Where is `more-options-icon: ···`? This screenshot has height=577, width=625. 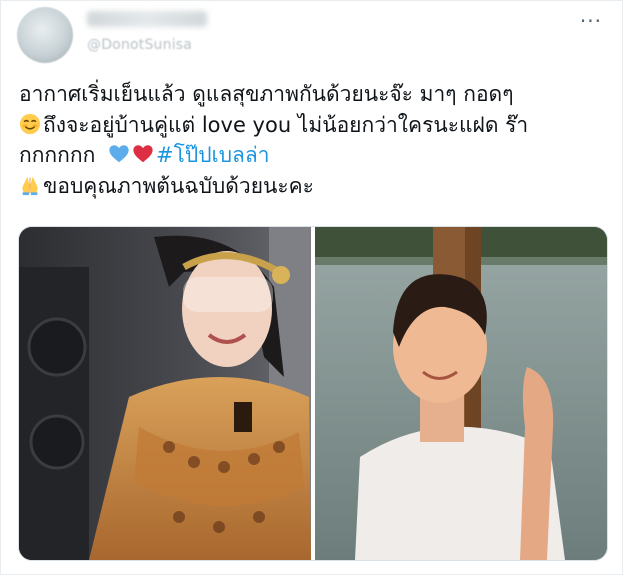 more-options-icon: ··· is located at coordinates (591, 21).